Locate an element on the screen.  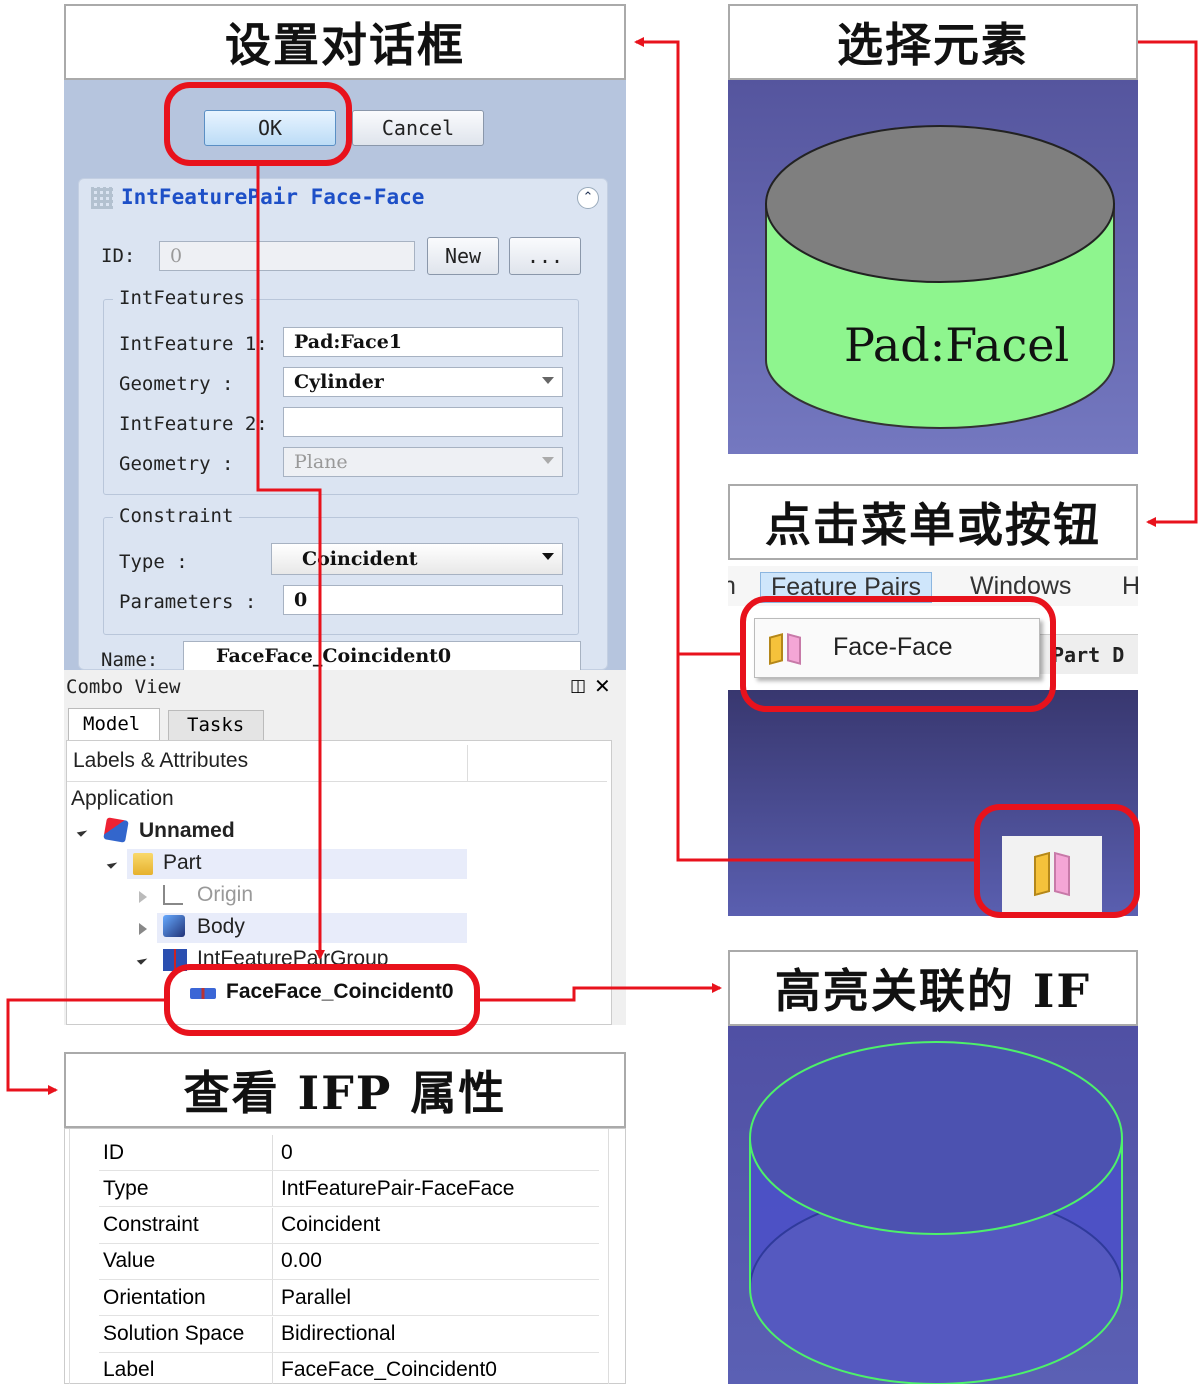
constraint-group-title: Constraint is located at coordinates (176, 516).